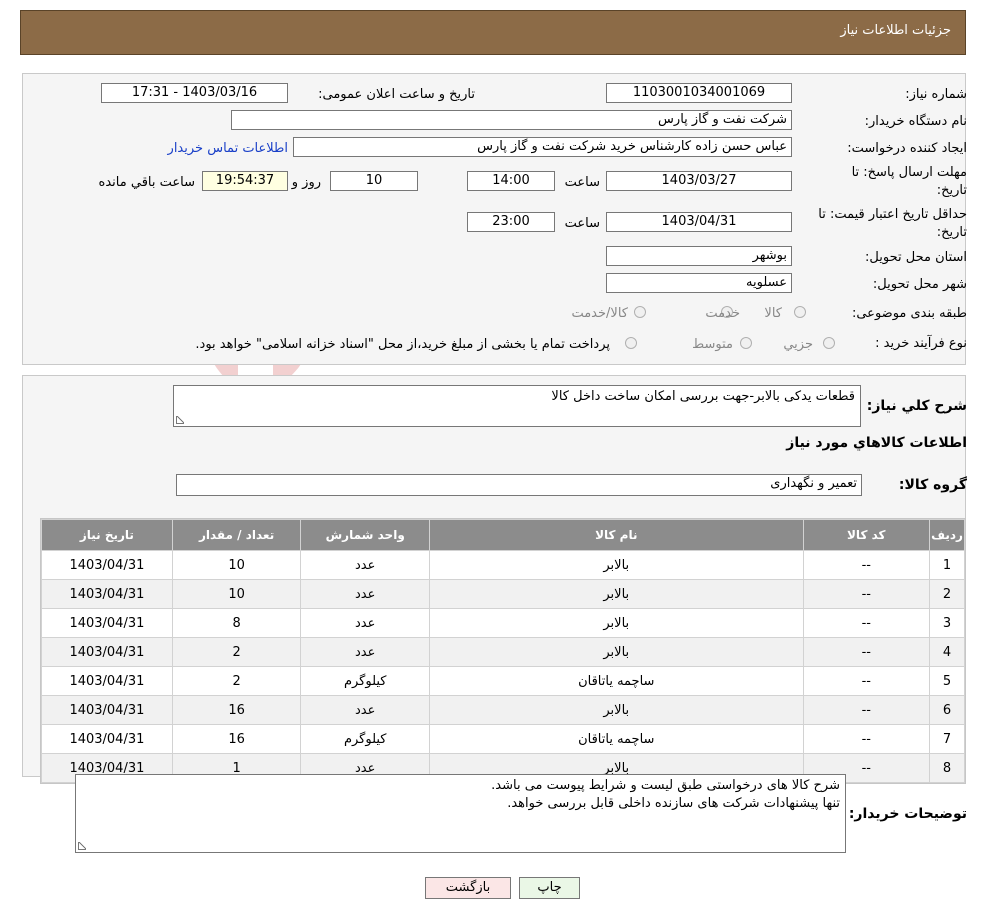 The width and height of the screenshot is (985, 921). Describe the element at coordinates (468, 888) in the screenshot. I see `back-button: بازگشت` at that location.